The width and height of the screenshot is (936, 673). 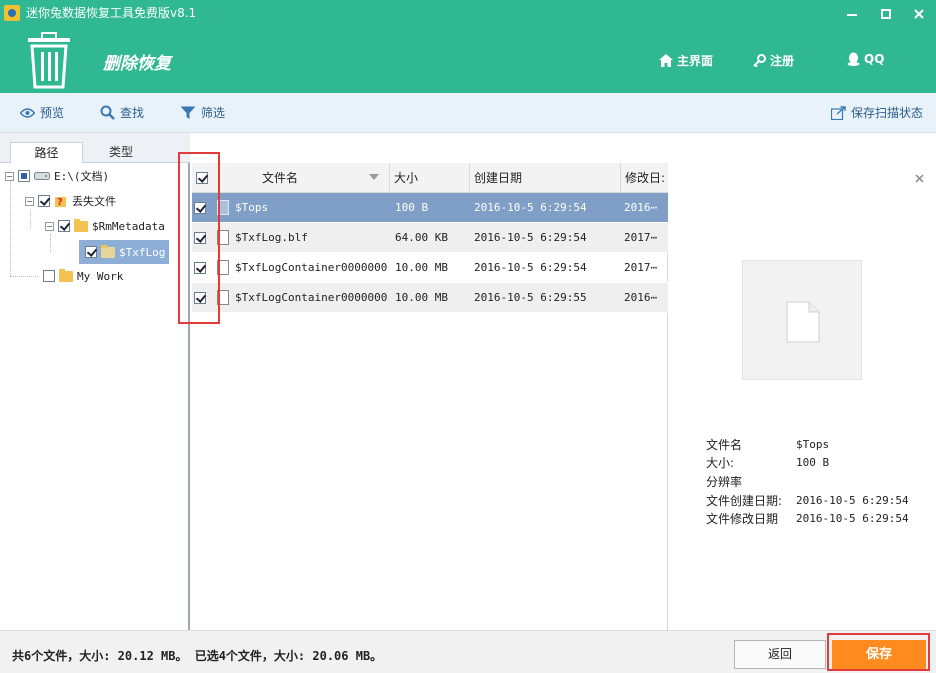 What do you see at coordinates (188, 112) in the screenshot?
I see `filter-icon` at bounding box center [188, 112].